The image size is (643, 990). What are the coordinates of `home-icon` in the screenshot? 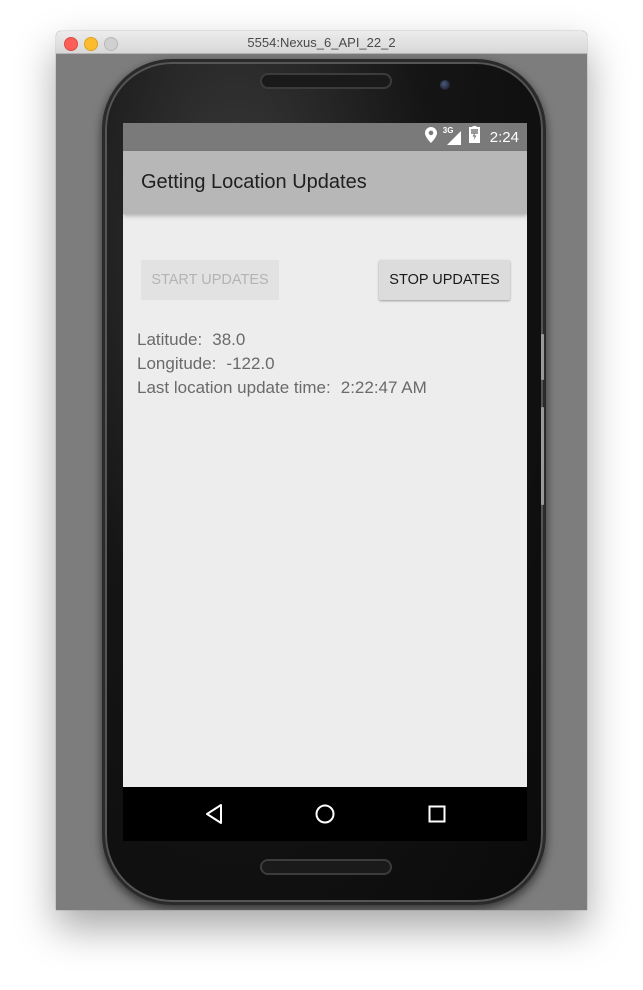 It's located at (325, 814).